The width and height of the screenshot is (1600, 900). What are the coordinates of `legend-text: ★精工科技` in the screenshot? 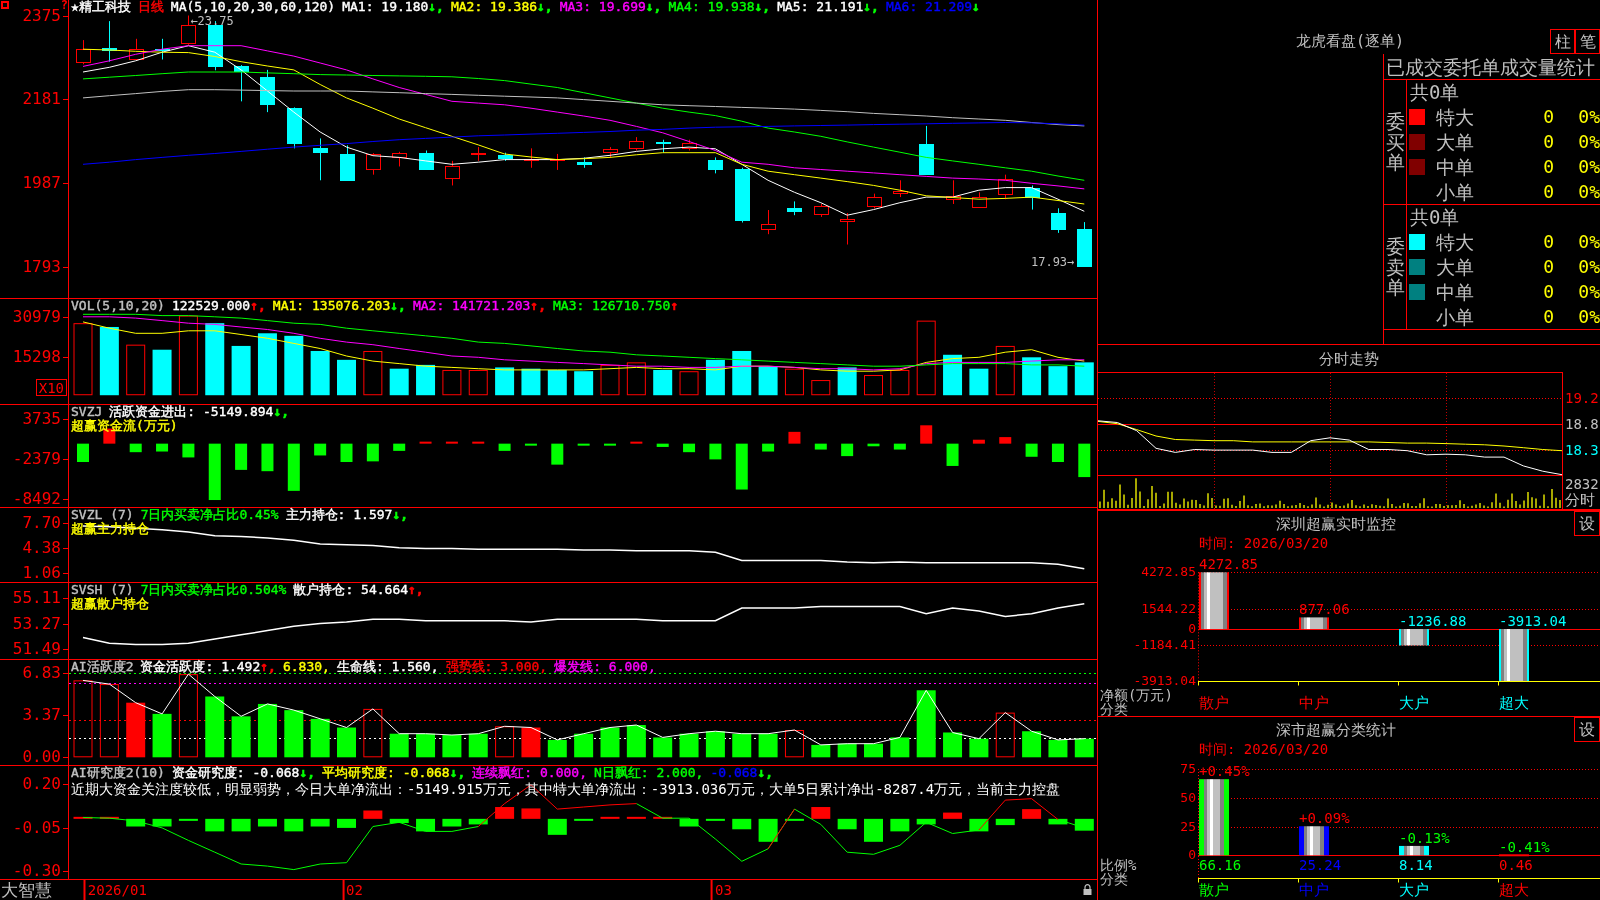 It's located at (101, 7).